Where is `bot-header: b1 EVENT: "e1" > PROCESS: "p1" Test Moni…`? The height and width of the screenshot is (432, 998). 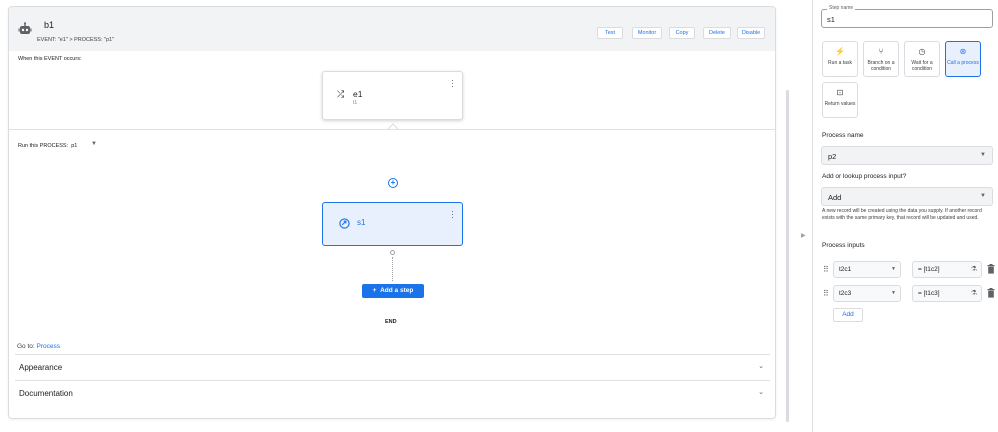 bot-header: b1 EVENT: "e1" > PROCESS: "p1" Test Moni… is located at coordinates (392, 29).